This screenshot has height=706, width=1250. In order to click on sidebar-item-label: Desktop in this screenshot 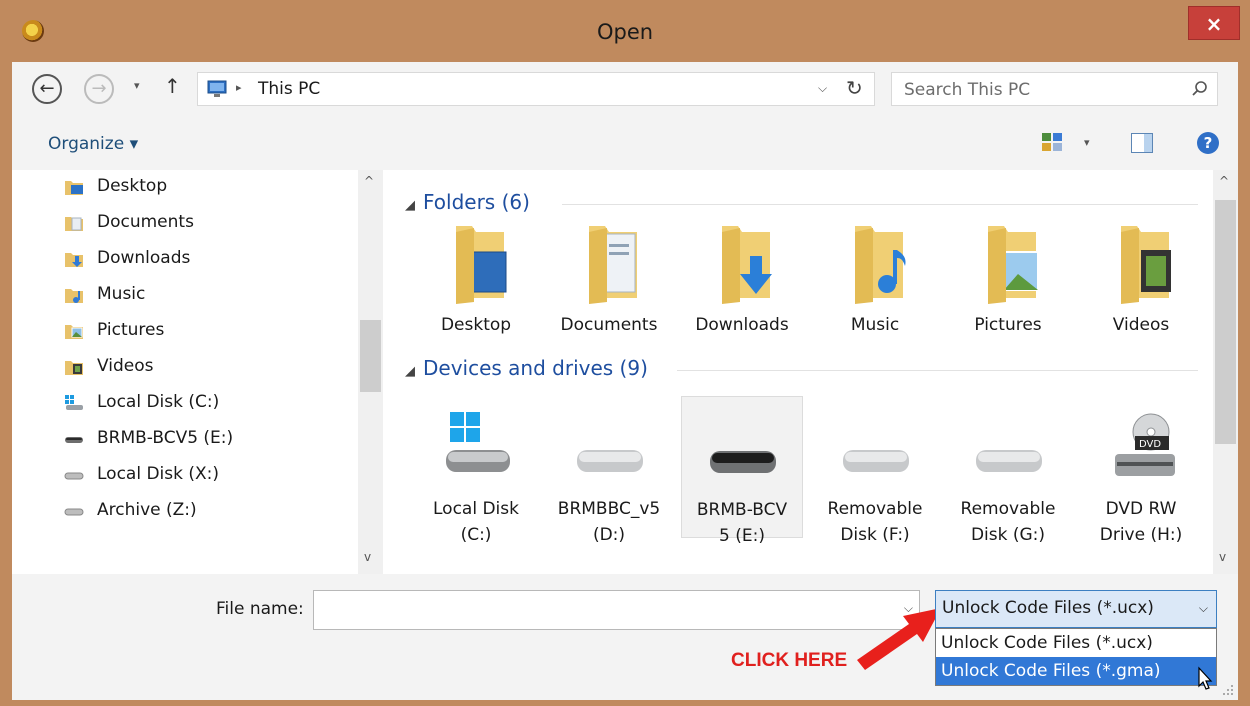, I will do `click(132, 186)`.